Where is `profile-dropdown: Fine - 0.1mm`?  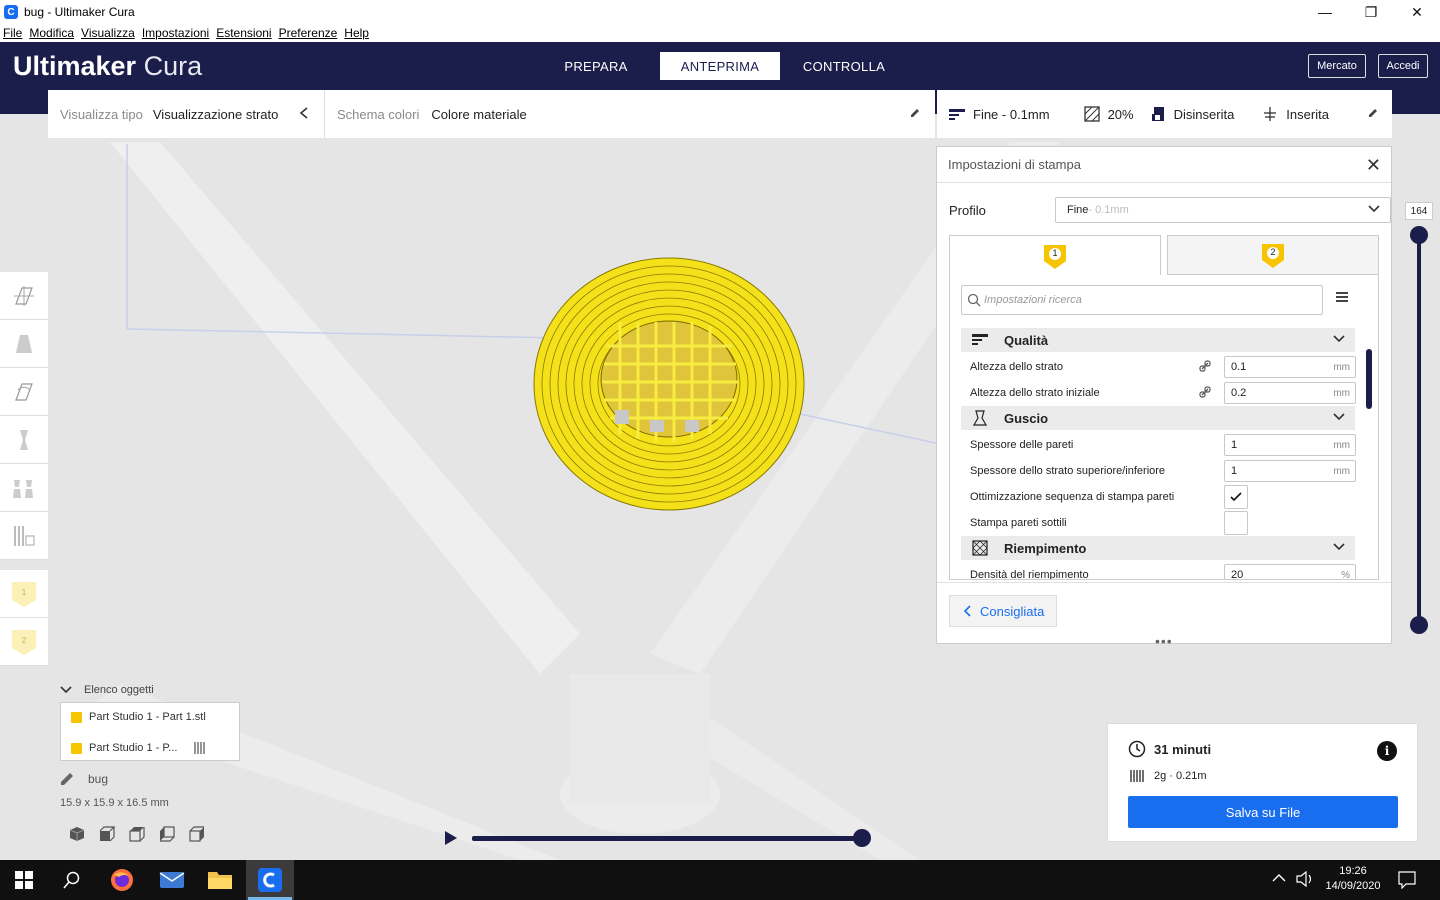 profile-dropdown: Fine - 0.1mm is located at coordinates (1223, 210).